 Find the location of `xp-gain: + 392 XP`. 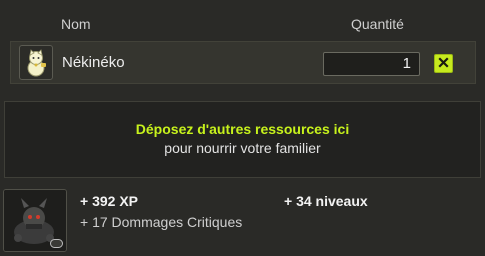

xp-gain: + 392 XP is located at coordinates (109, 201).